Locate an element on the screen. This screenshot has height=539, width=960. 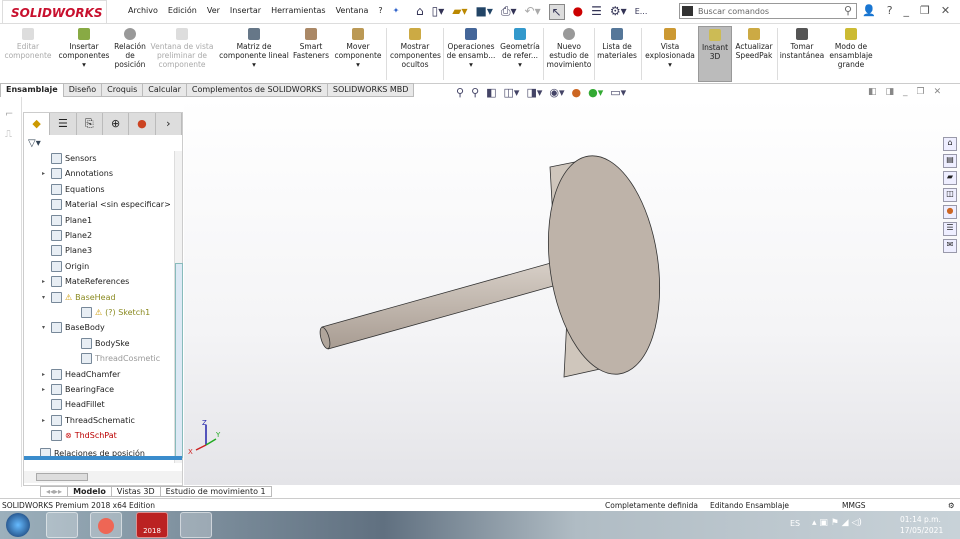
display-style-icon: ◉▾ is located at coordinates (556, 92).